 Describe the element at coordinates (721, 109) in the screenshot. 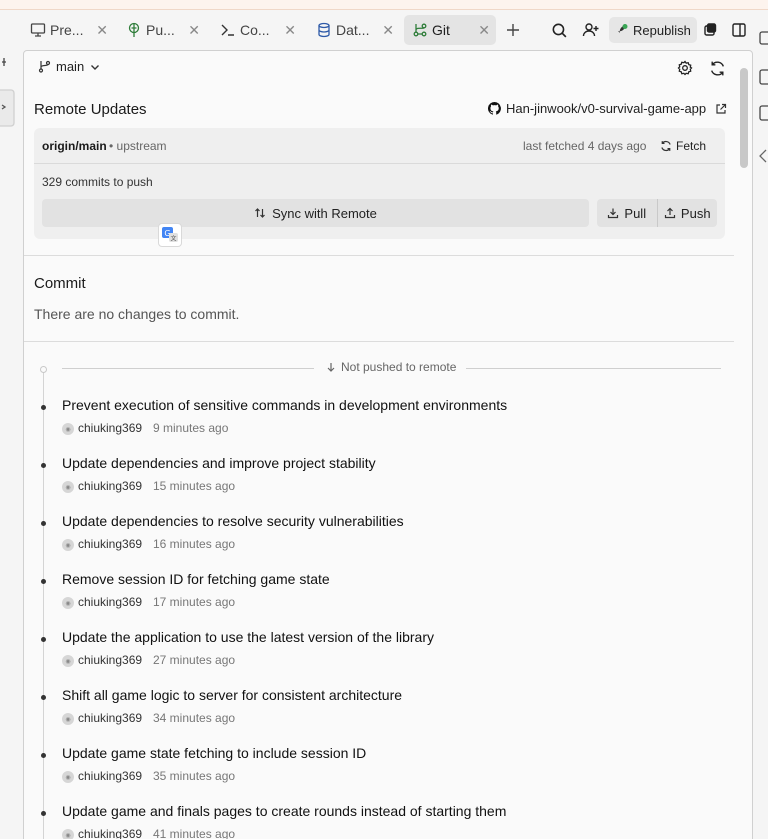

I see `external-link-icon` at that location.